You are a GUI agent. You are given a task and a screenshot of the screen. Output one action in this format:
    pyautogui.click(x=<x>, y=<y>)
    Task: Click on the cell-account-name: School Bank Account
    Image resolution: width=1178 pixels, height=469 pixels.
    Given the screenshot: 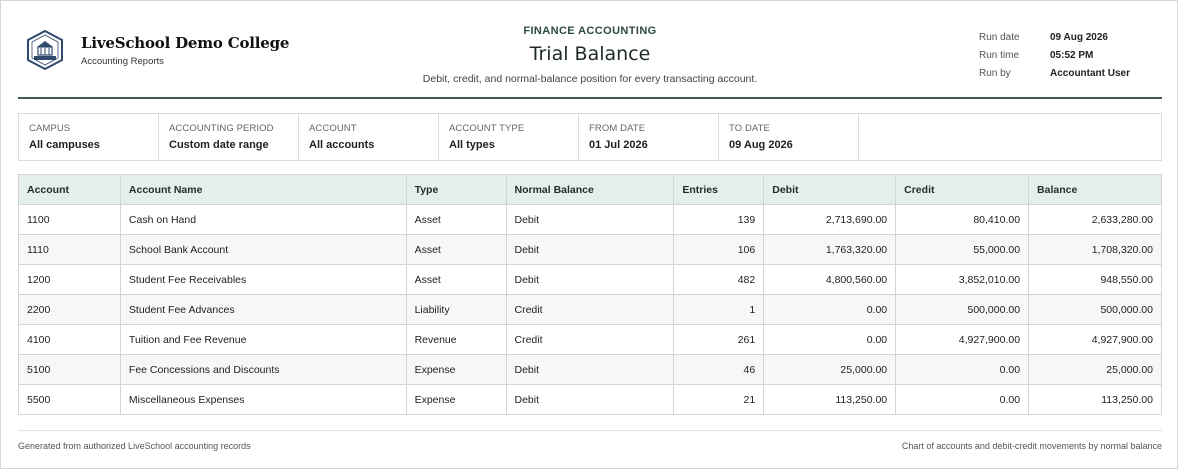 What is the action you would take?
    pyautogui.click(x=263, y=249)
    